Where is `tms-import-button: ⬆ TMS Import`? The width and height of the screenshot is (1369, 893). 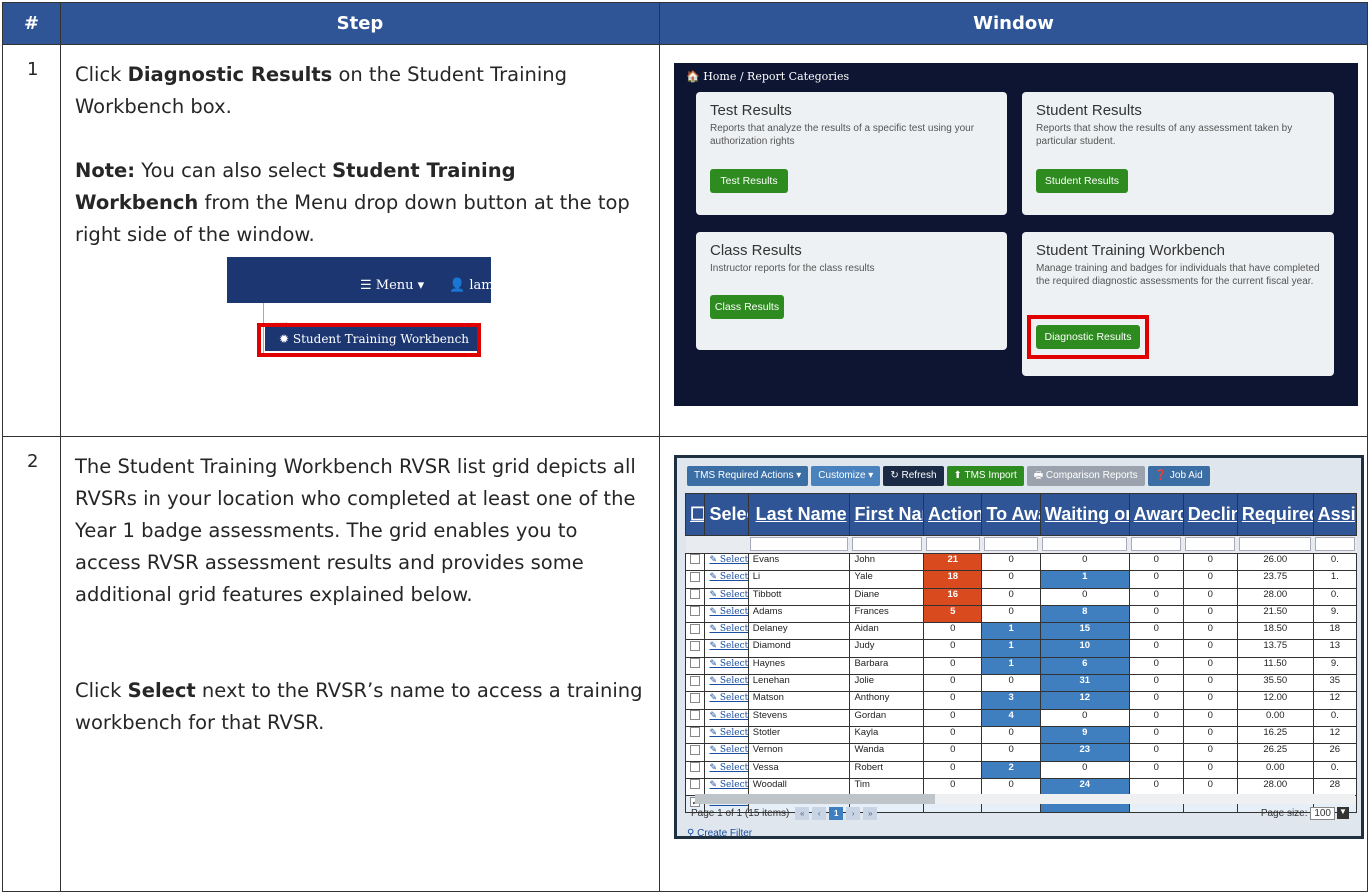
tms-import-button: ⬆ TMS Import is located at coordinates (985, 476).